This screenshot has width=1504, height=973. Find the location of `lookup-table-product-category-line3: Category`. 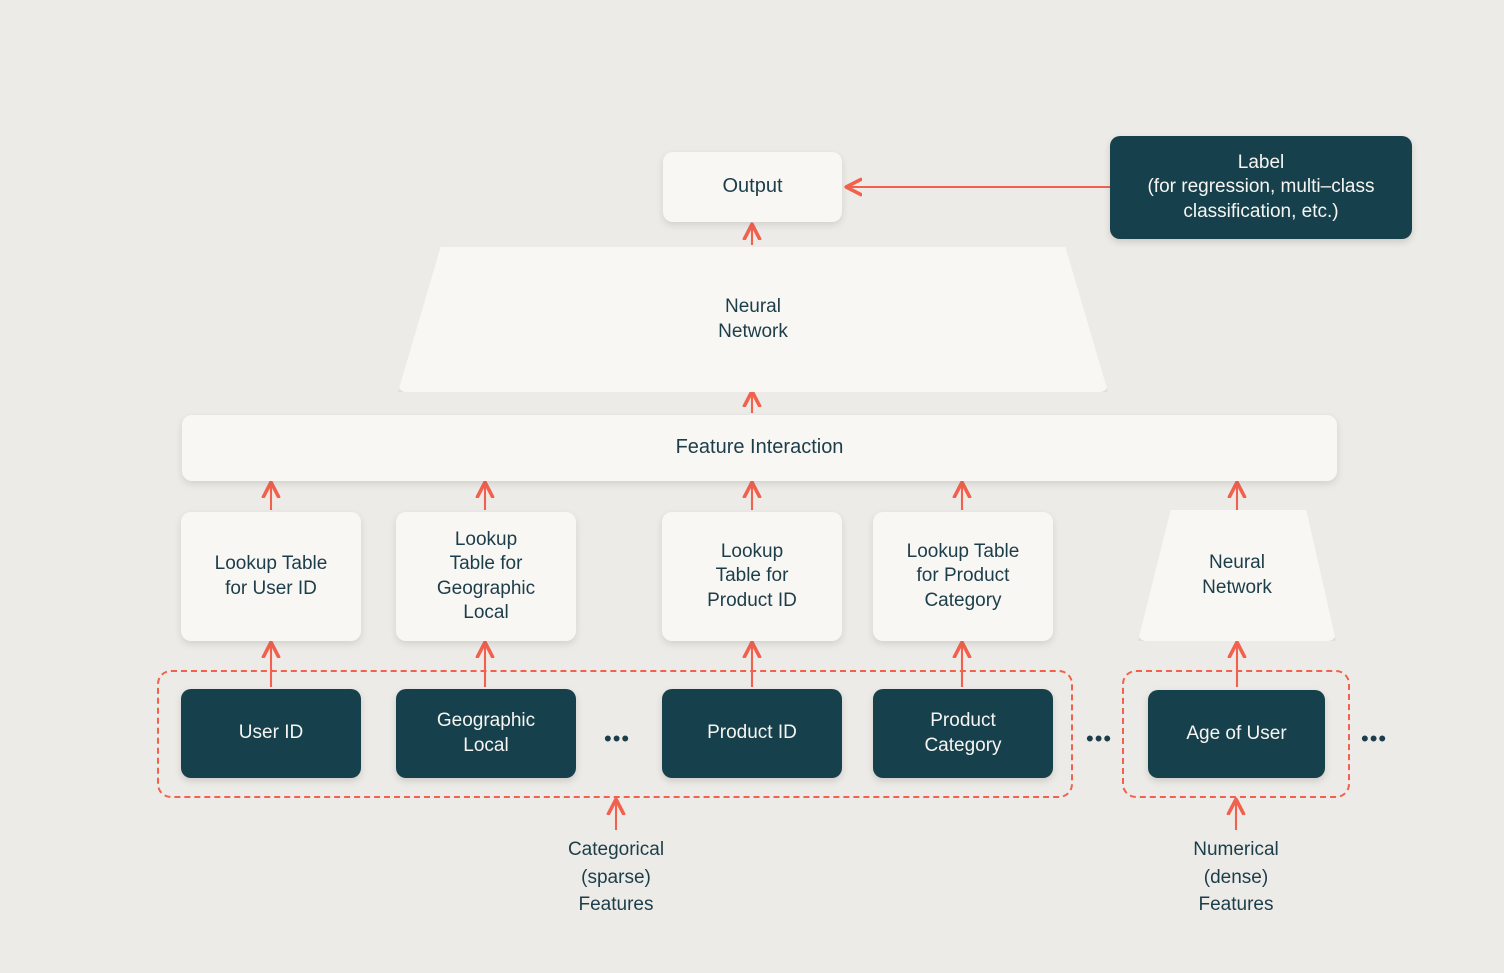

lookup-table-product-category-line3: Category is located at coordinates (963, 600).